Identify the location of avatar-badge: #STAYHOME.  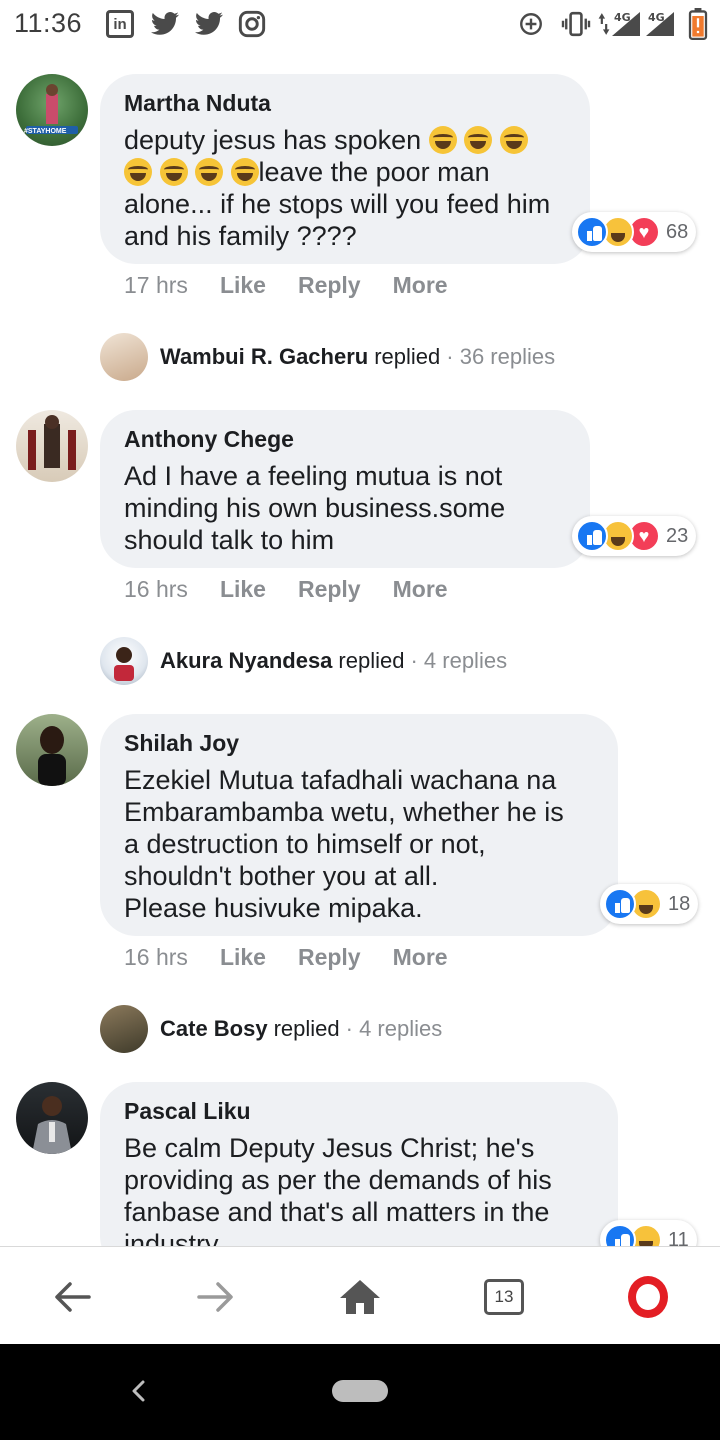
(45, 131).